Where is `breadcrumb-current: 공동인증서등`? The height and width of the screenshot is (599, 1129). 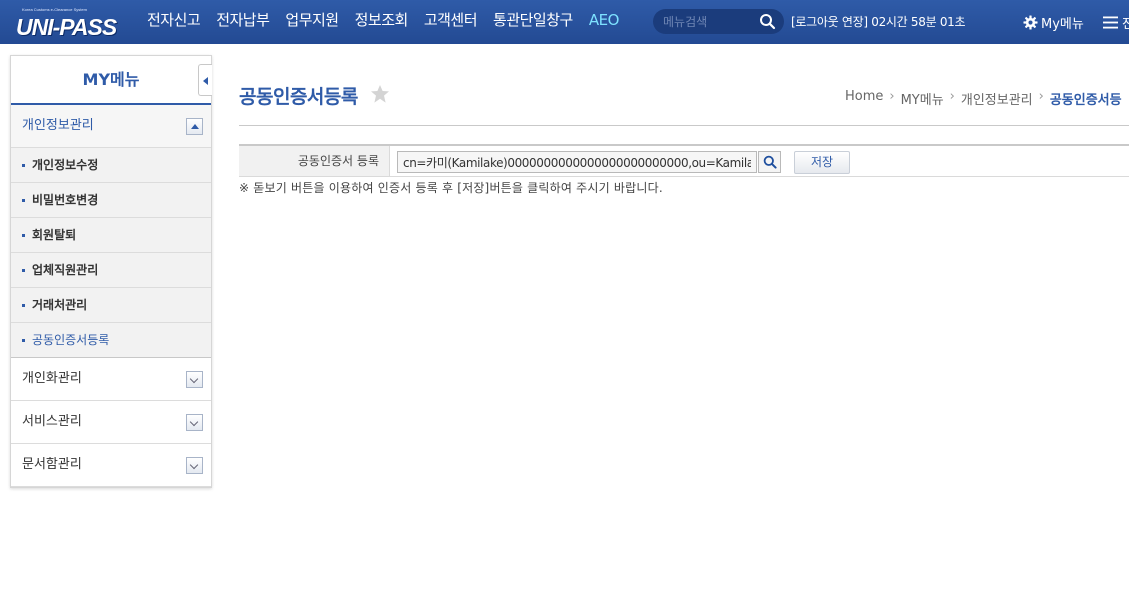
breadcrumb-current: 공동인증서등 is located at coordinates (1085, 100).